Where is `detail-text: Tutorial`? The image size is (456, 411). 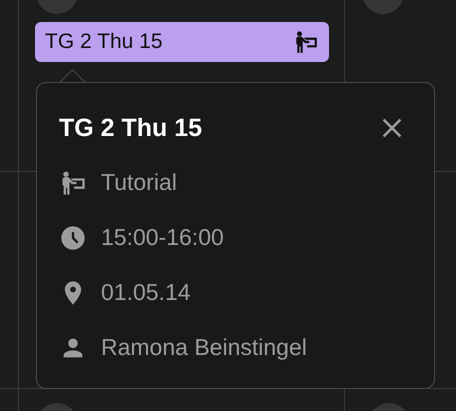
detail-text: Tutorial is located at coordinates (139, 182).